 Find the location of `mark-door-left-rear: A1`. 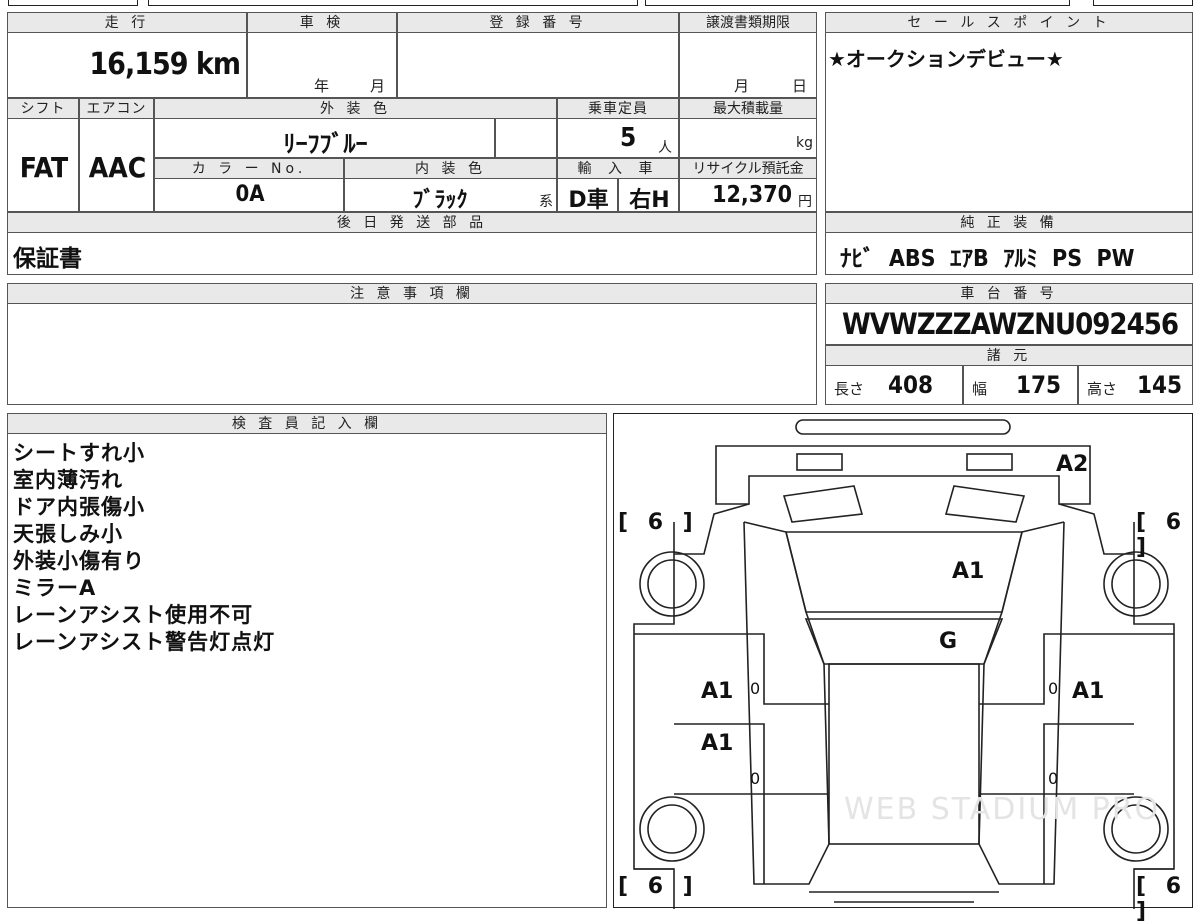

mark-door-left-rear: A1 is located at coordinates (717, 743).